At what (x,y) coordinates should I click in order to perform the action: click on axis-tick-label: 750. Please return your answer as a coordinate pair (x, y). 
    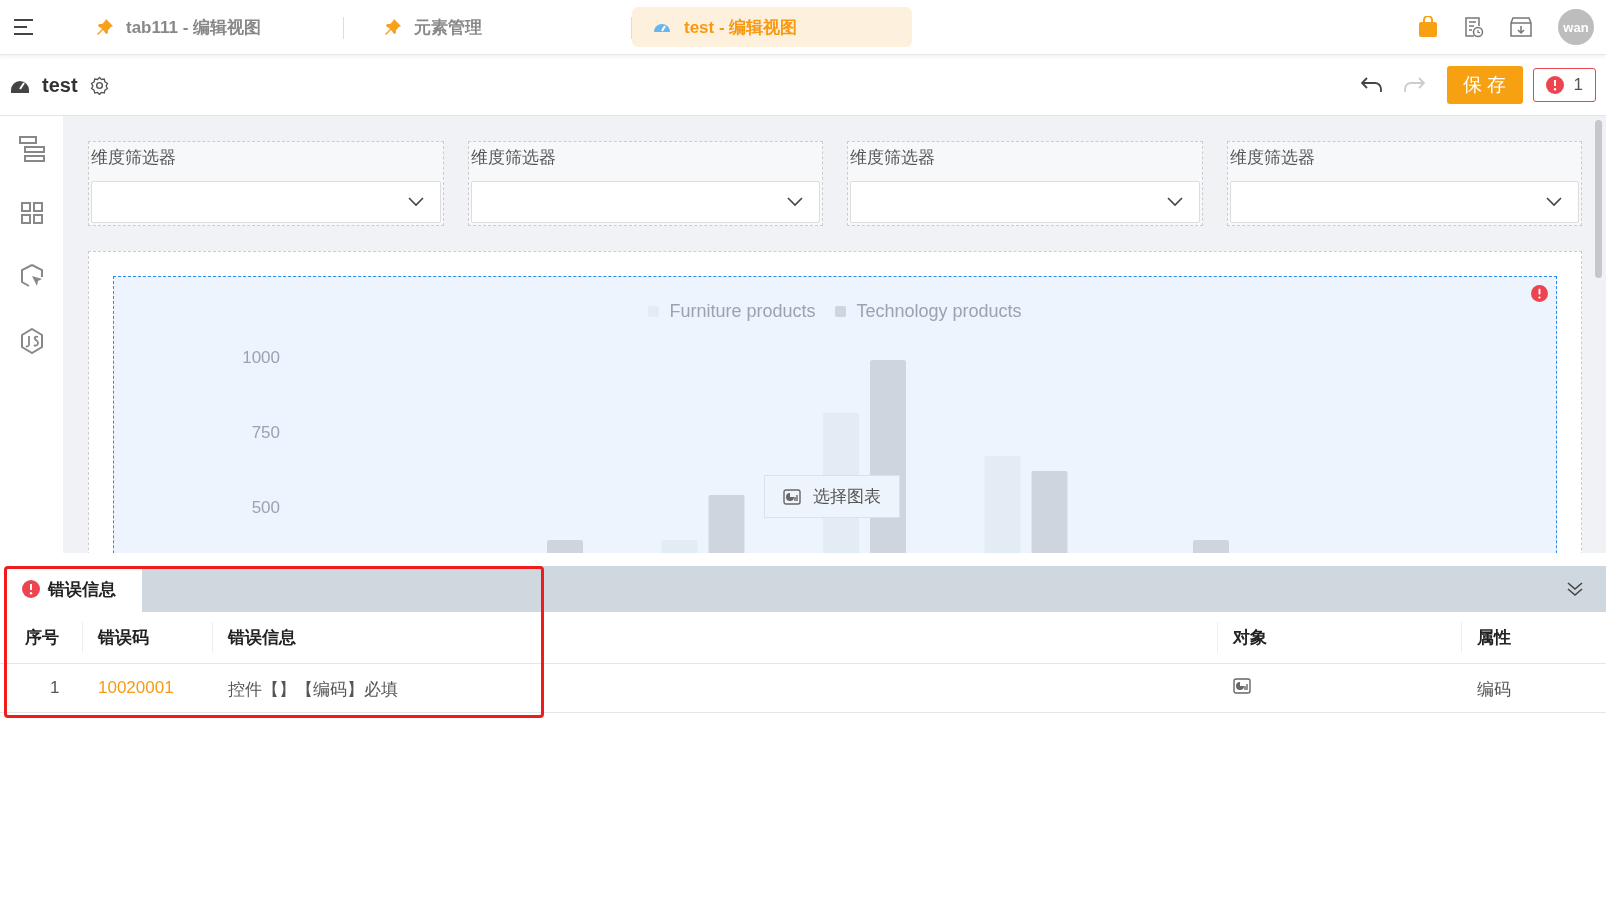
    Looking at the image, I should click on (265, 432).